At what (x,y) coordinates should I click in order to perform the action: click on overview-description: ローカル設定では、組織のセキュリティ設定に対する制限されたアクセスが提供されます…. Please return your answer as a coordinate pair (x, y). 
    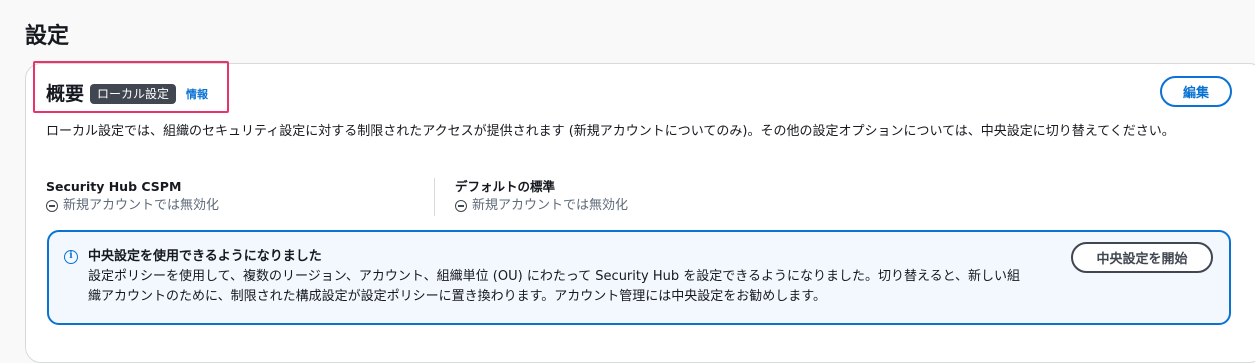
    Looking at the image, I should click on (610, 131).